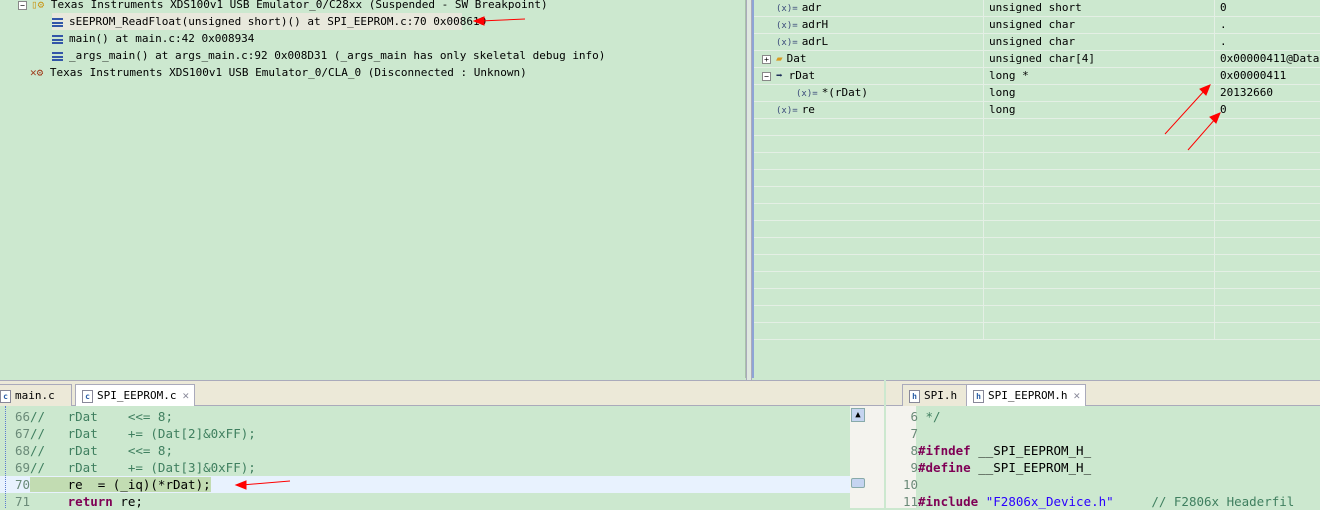 The height and width of the screenshot is (510, 1320). Describe the element at coordinates (1037, 42) in the screenshot. I see `variable-row: (x)= adrL unsigned char.` at that location.